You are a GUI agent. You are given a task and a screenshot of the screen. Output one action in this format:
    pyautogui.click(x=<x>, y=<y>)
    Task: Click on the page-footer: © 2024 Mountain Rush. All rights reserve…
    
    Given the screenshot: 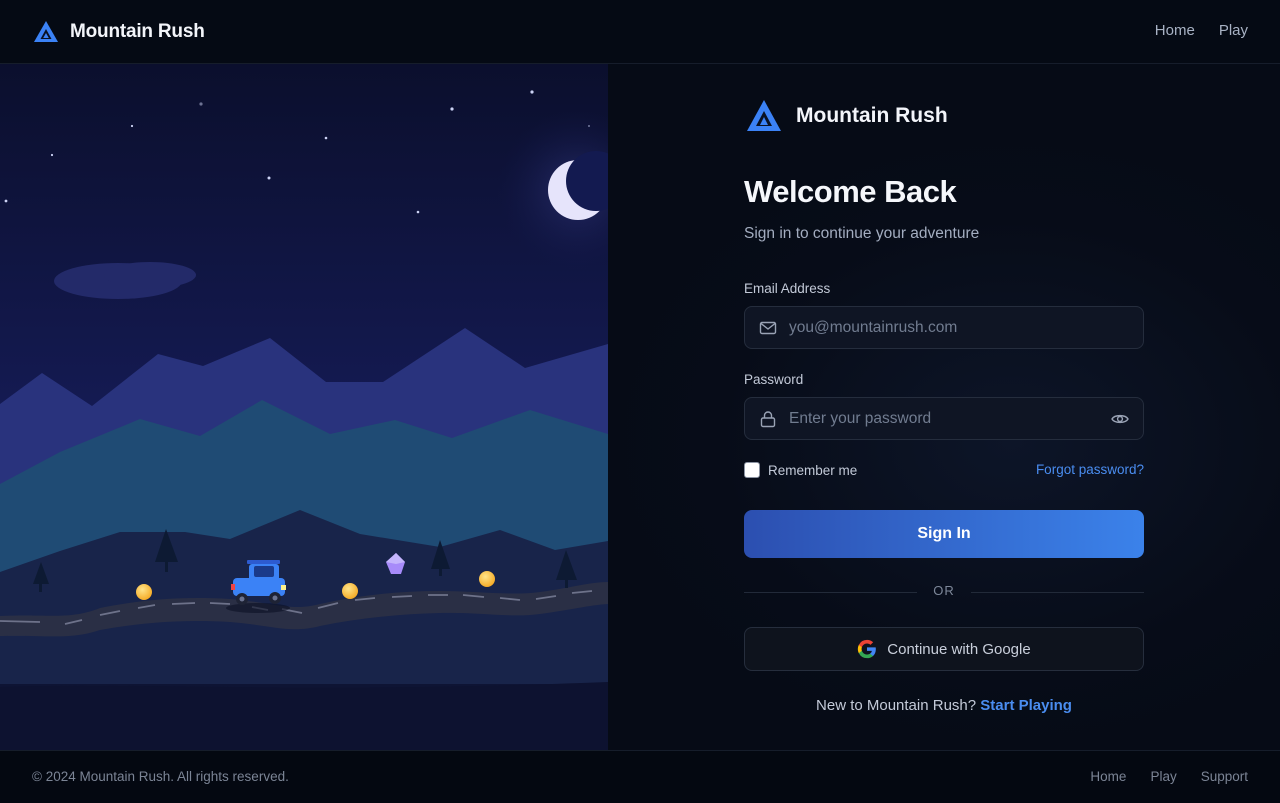 What is the action you would take?
    pyautogui.click(x=640, y=776)
    